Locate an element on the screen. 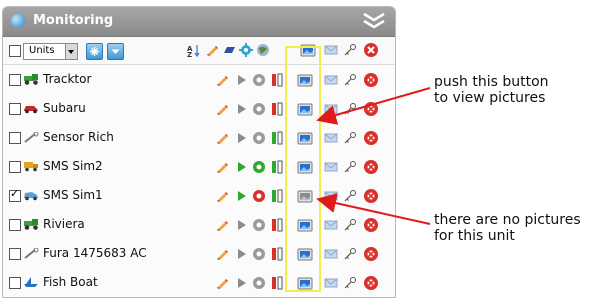 Image resolution: width=601 pixels, height=298 pixels. track-icon is located at coordinates (229, 50).